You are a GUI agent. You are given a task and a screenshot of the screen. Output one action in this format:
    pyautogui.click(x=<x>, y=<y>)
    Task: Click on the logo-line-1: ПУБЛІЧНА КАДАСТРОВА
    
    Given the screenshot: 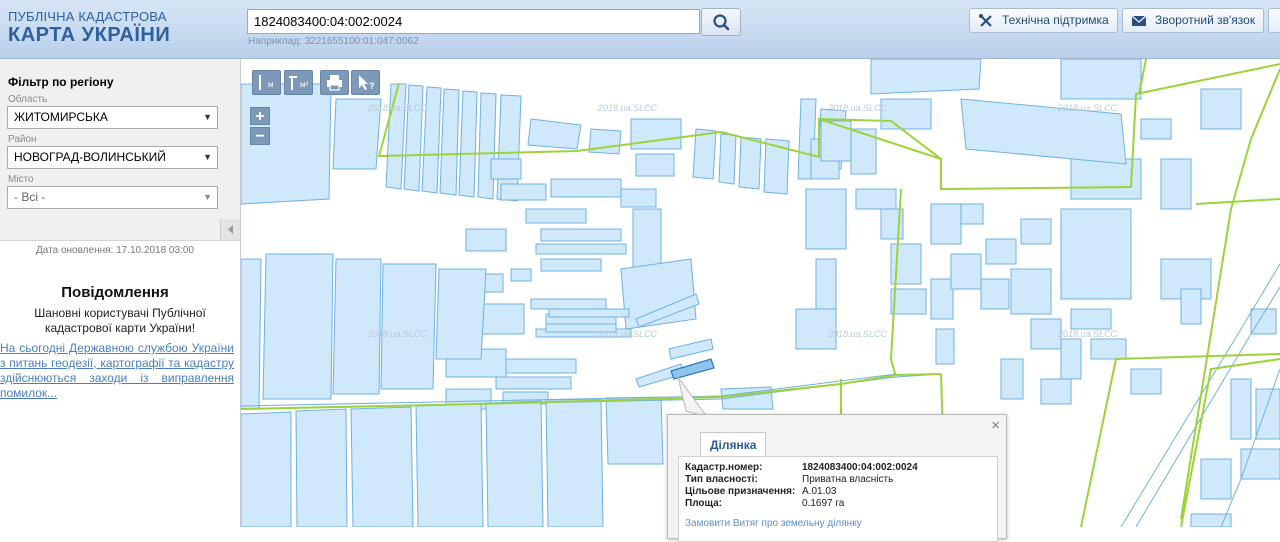 What is the action you would take?
    pyautogui.click(x=87, y=16)
    